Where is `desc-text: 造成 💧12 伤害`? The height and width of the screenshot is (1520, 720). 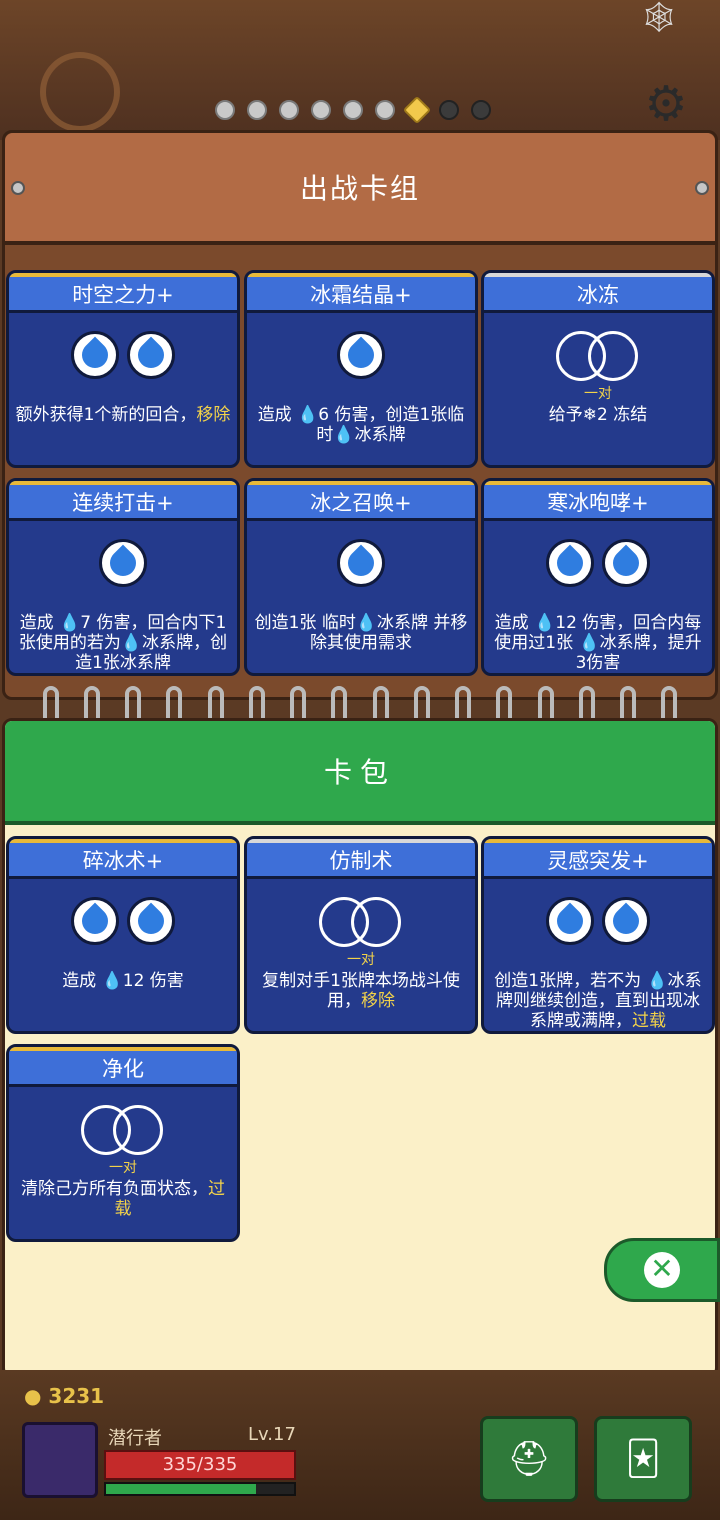
desc-text: 造成 💧12 伤害 is located at coordinates (123, 981).